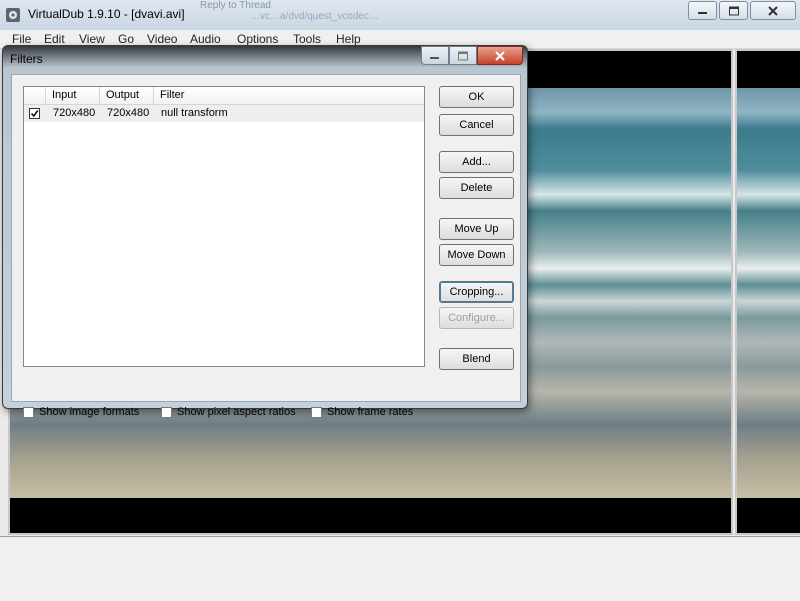 The height and width of the screenshot is (601, 800). What do you see at coordinates (476, 97) in the screenshot?
I see `ok-button: OK` at bounding box center [476, 97].